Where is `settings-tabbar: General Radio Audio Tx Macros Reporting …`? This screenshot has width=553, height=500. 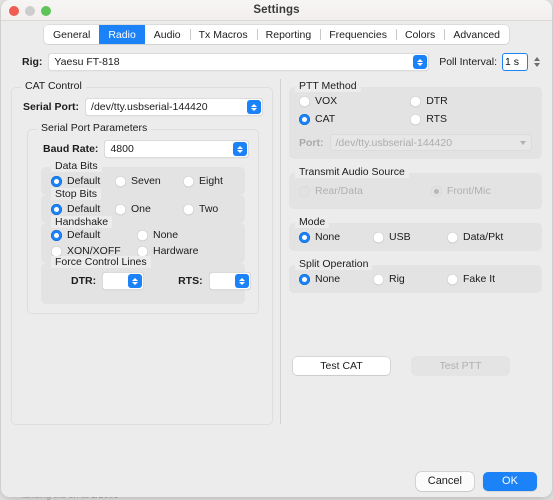
settings-tabbar: General Radio Audio Tx Macros Reporting … is located at coordinates (276, 34).